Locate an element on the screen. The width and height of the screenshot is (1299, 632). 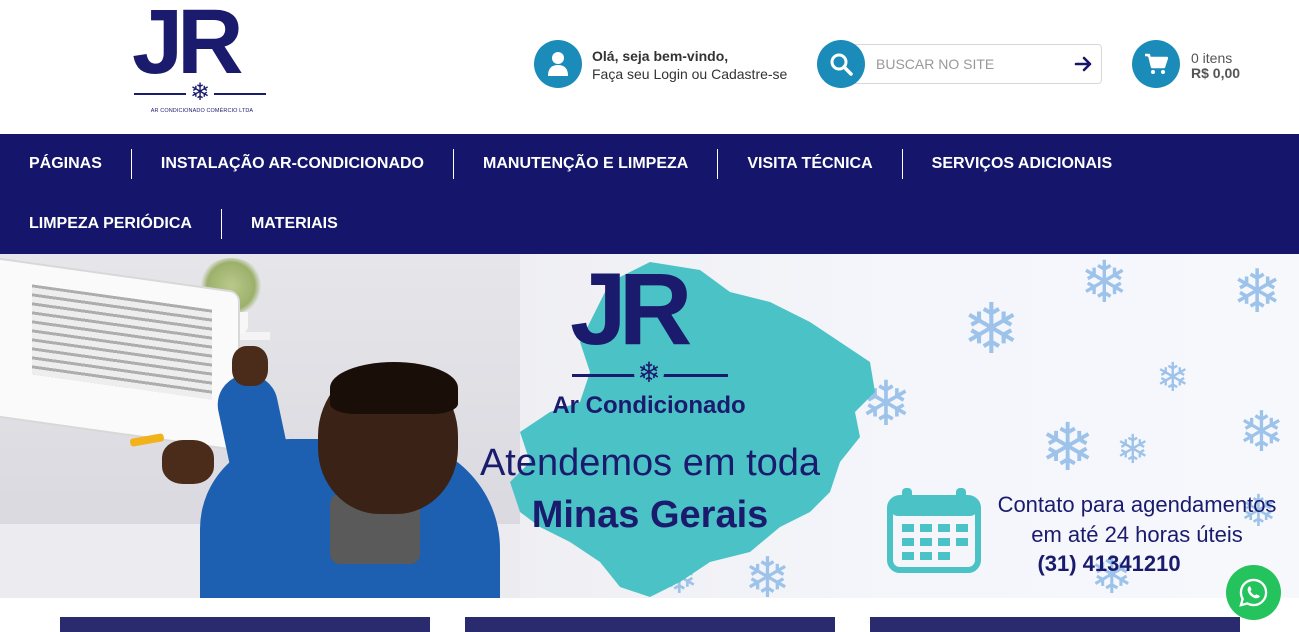
search-icon is located at coordinates (841, 64).